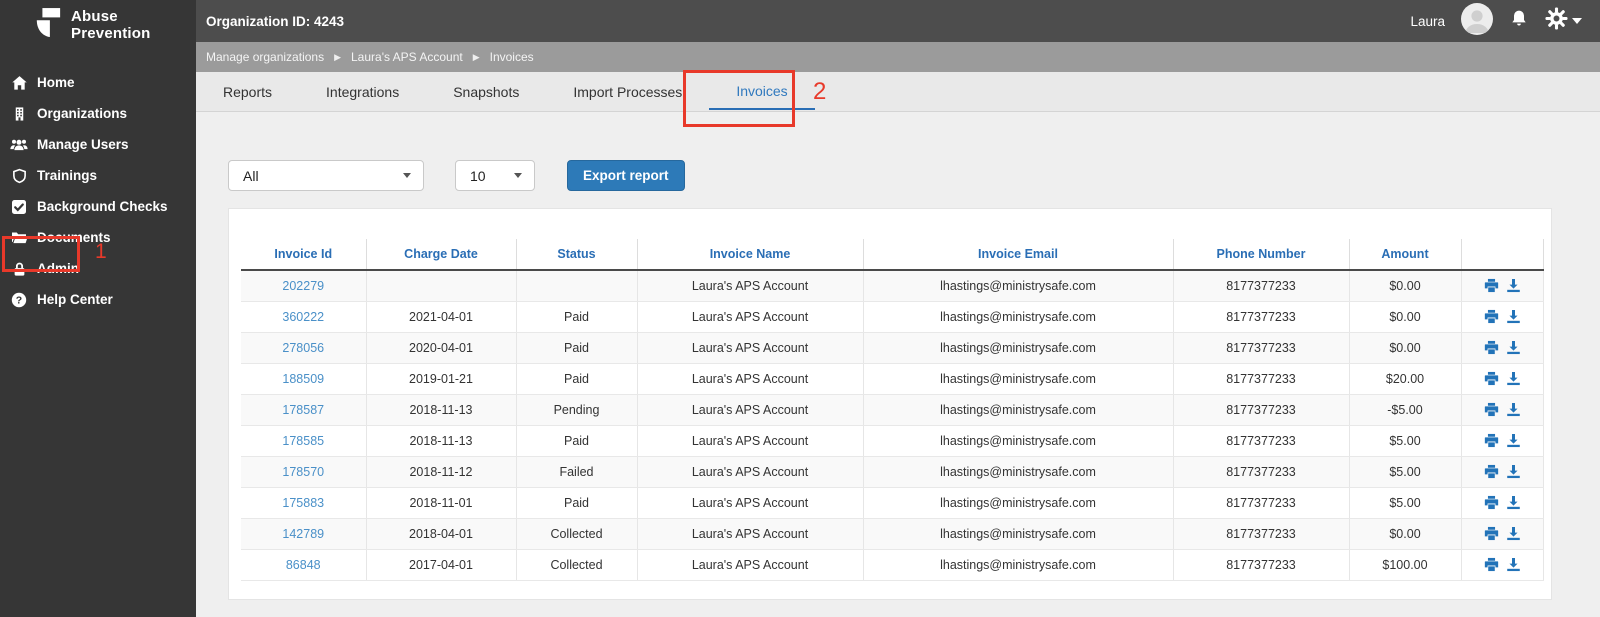 The height and width of the screenshot is (617, 1600). I want to click on breadcrumb-item: Manage organizations, so click(265, 57).